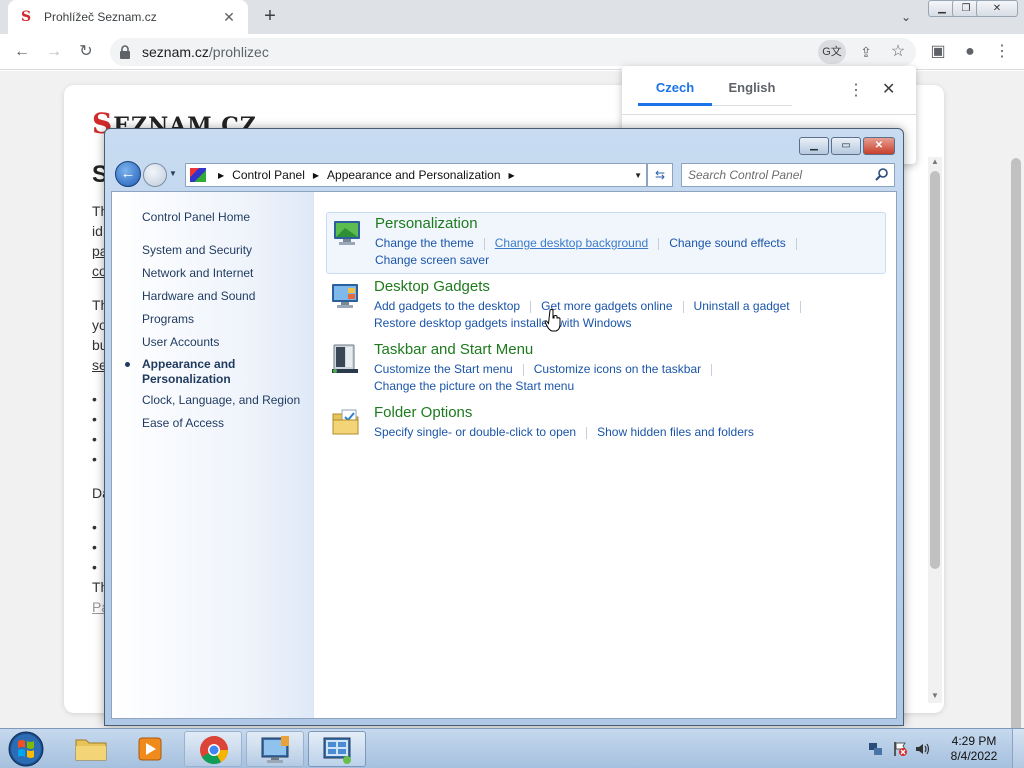 The height and width of the screenshot is (768, 1024). What do you see at coordinates (86, 52) in the screenshot?
I see `reload-icon: ↻` at bounding box center [86, 52].